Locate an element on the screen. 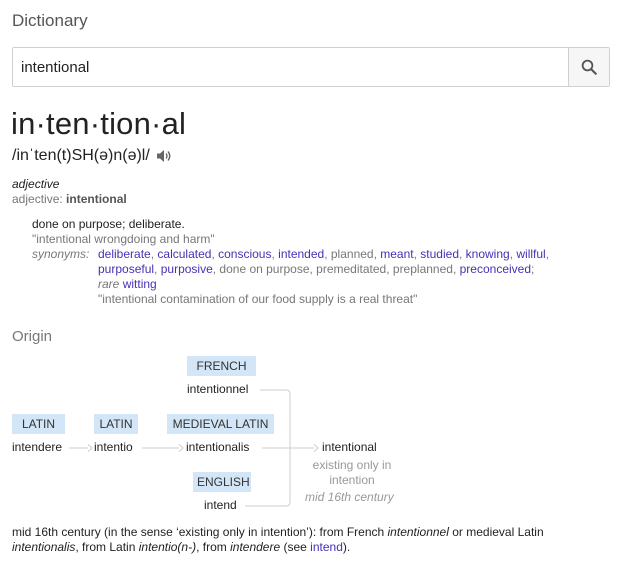 The width and height of the screenshot is (623, 562). etym-text-part: (see is located at coordinates (295, 547).